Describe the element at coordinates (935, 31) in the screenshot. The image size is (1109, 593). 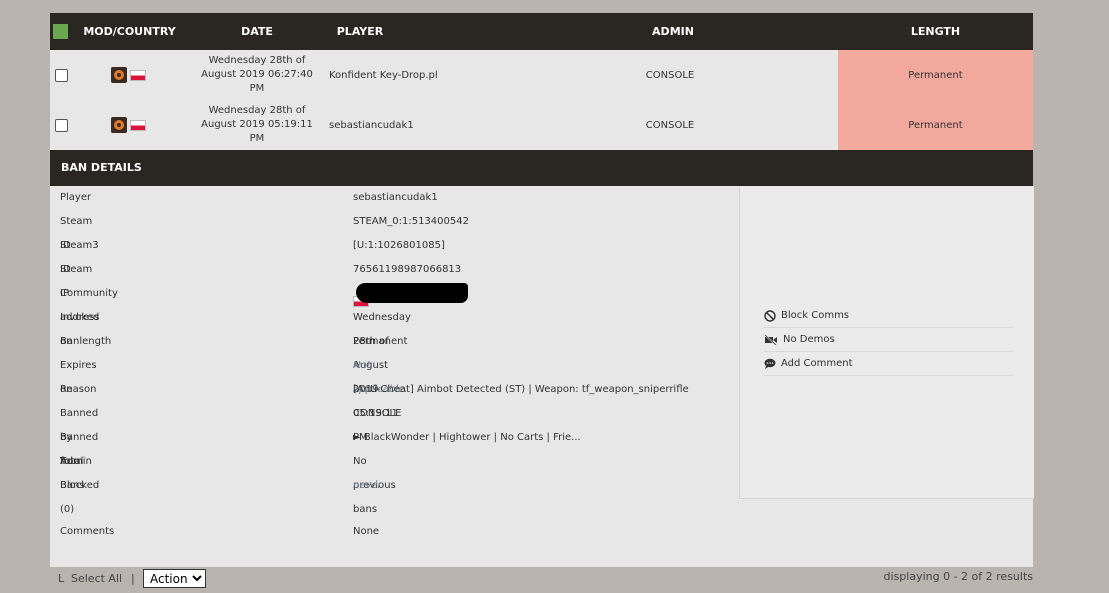
I see `header-length: LENGTH` at that location.